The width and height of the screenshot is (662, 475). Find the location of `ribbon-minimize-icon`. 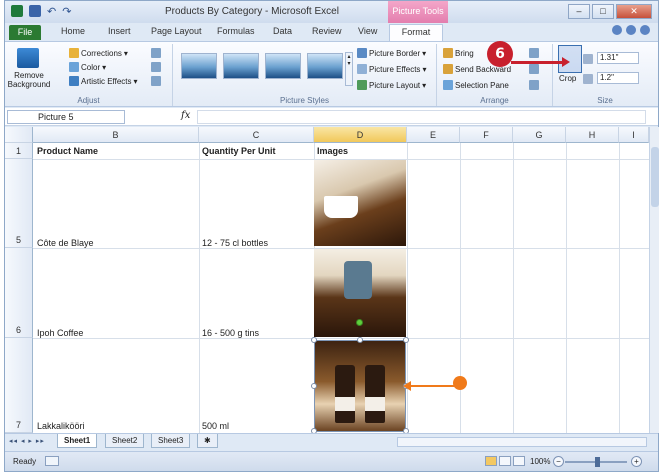

ribbon-minimize-icon is located at coordinates (631, 30).